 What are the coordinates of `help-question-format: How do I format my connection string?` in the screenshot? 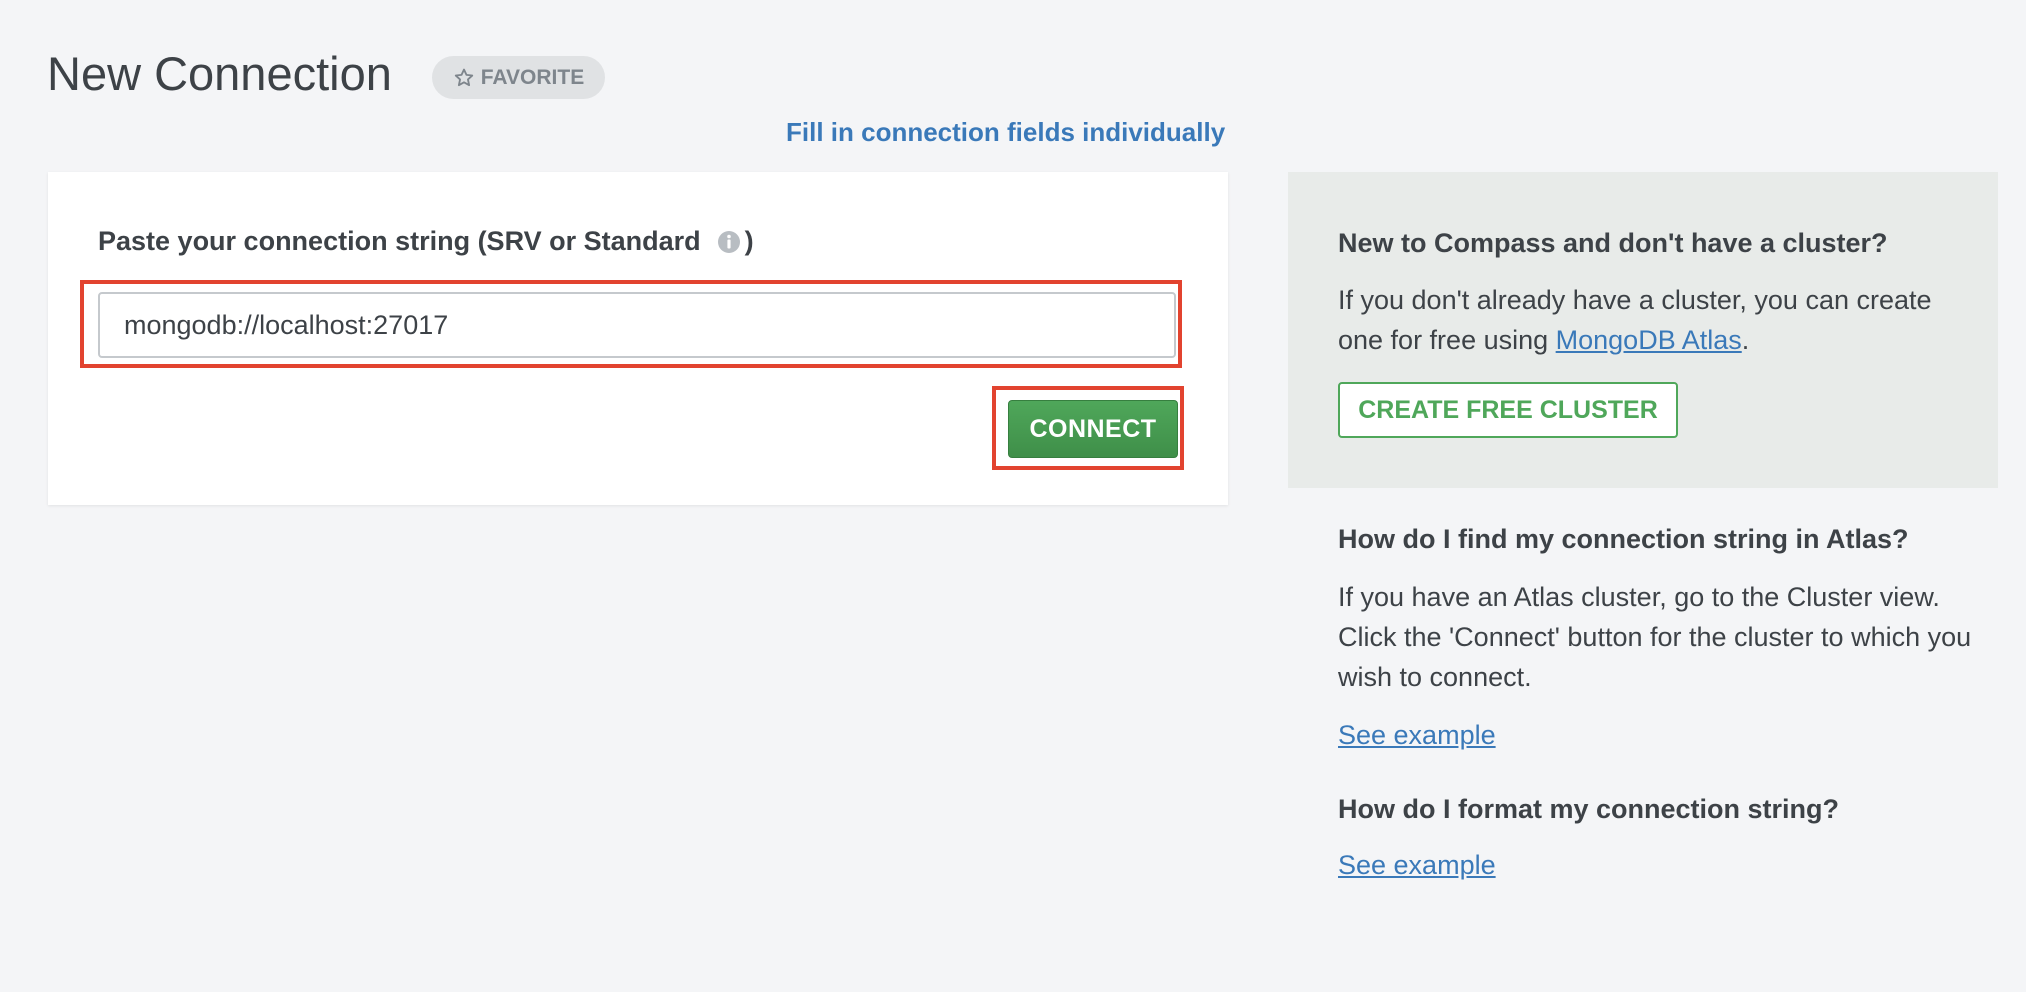 It's located at (1589, 809).